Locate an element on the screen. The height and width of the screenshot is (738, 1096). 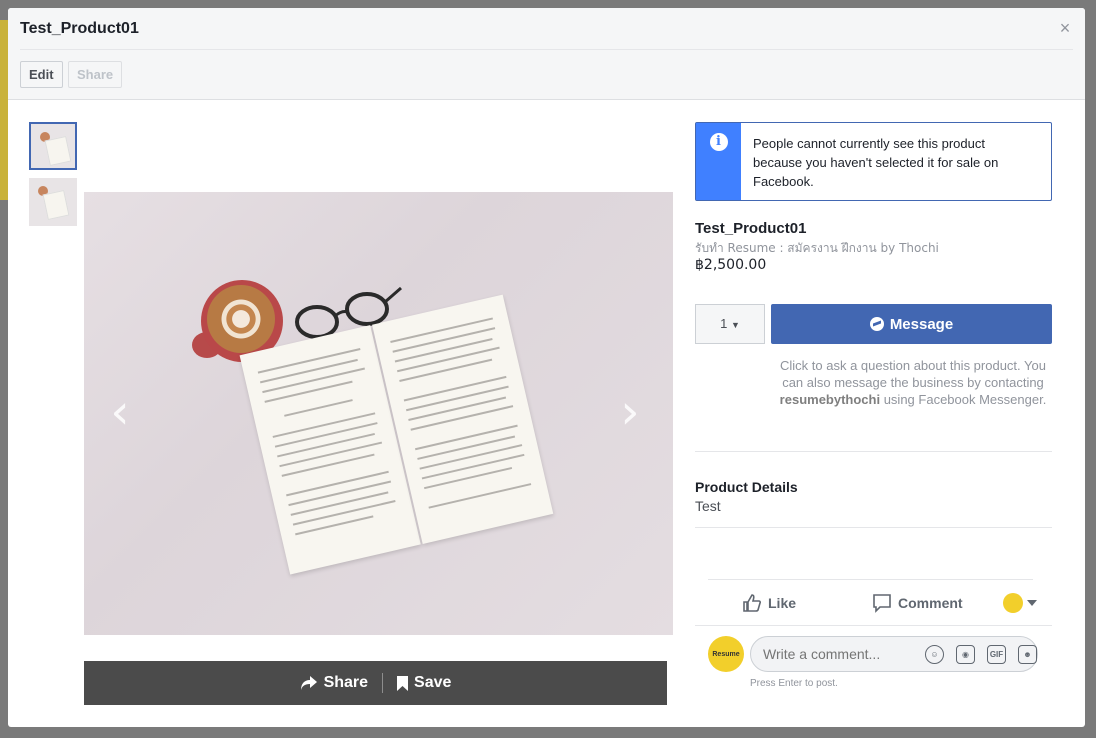
photo-save-button: Save is located at coordinates (424, 683).